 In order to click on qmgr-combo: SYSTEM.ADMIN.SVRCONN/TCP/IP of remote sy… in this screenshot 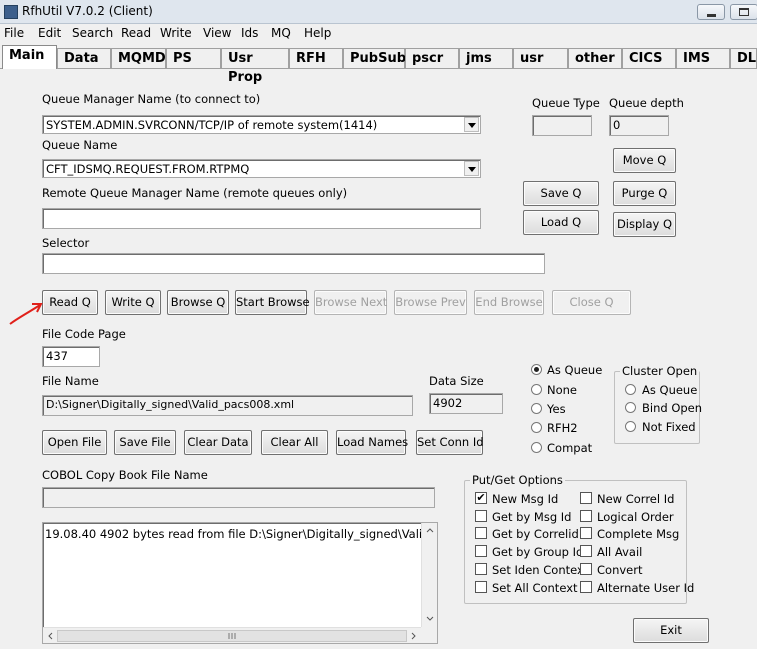, I will do `click(261, 124)`.